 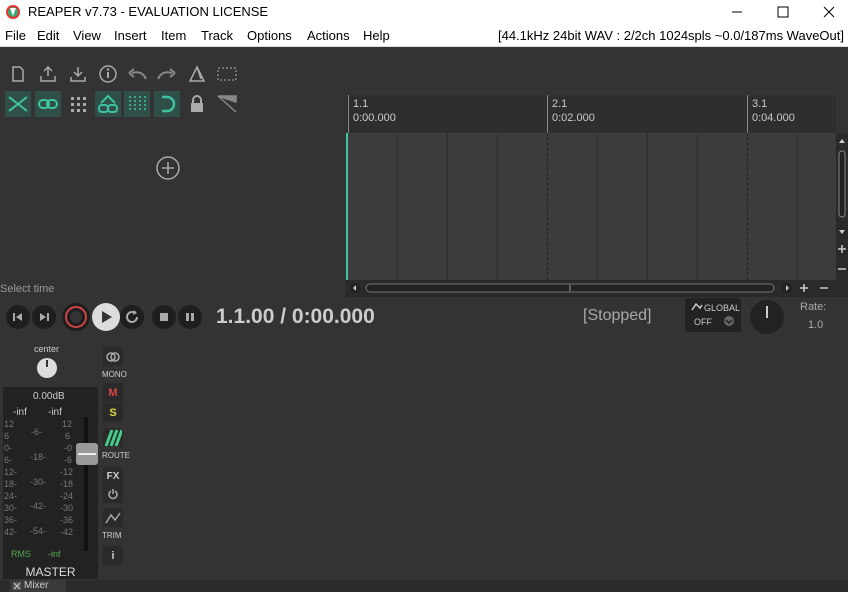 I want to click on menu-edit: Edit, so click(x=48, y=35).